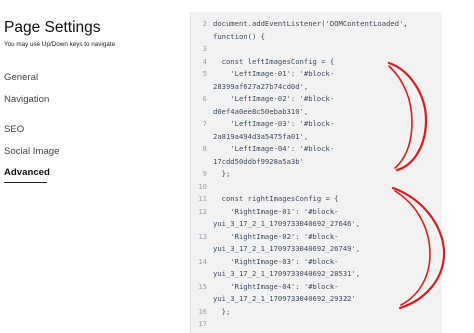 The image size is (474, 333). I want to click on code-text: 28399af627a27b74cd0d',, so click(261, 86).